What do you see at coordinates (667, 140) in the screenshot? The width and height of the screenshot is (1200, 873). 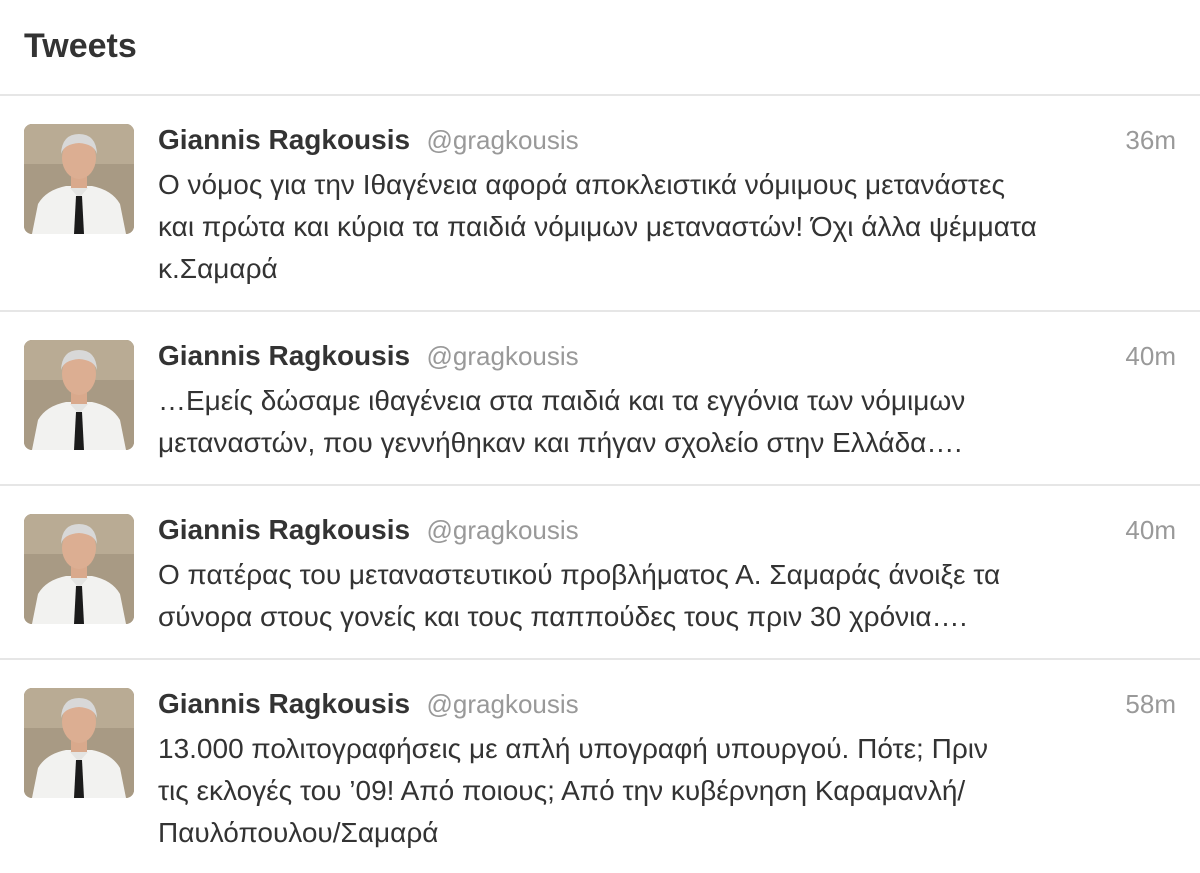 I see `tweet-header: Giannis Ragkousis @gragkousis 36m` at bounding box center [667, 140].